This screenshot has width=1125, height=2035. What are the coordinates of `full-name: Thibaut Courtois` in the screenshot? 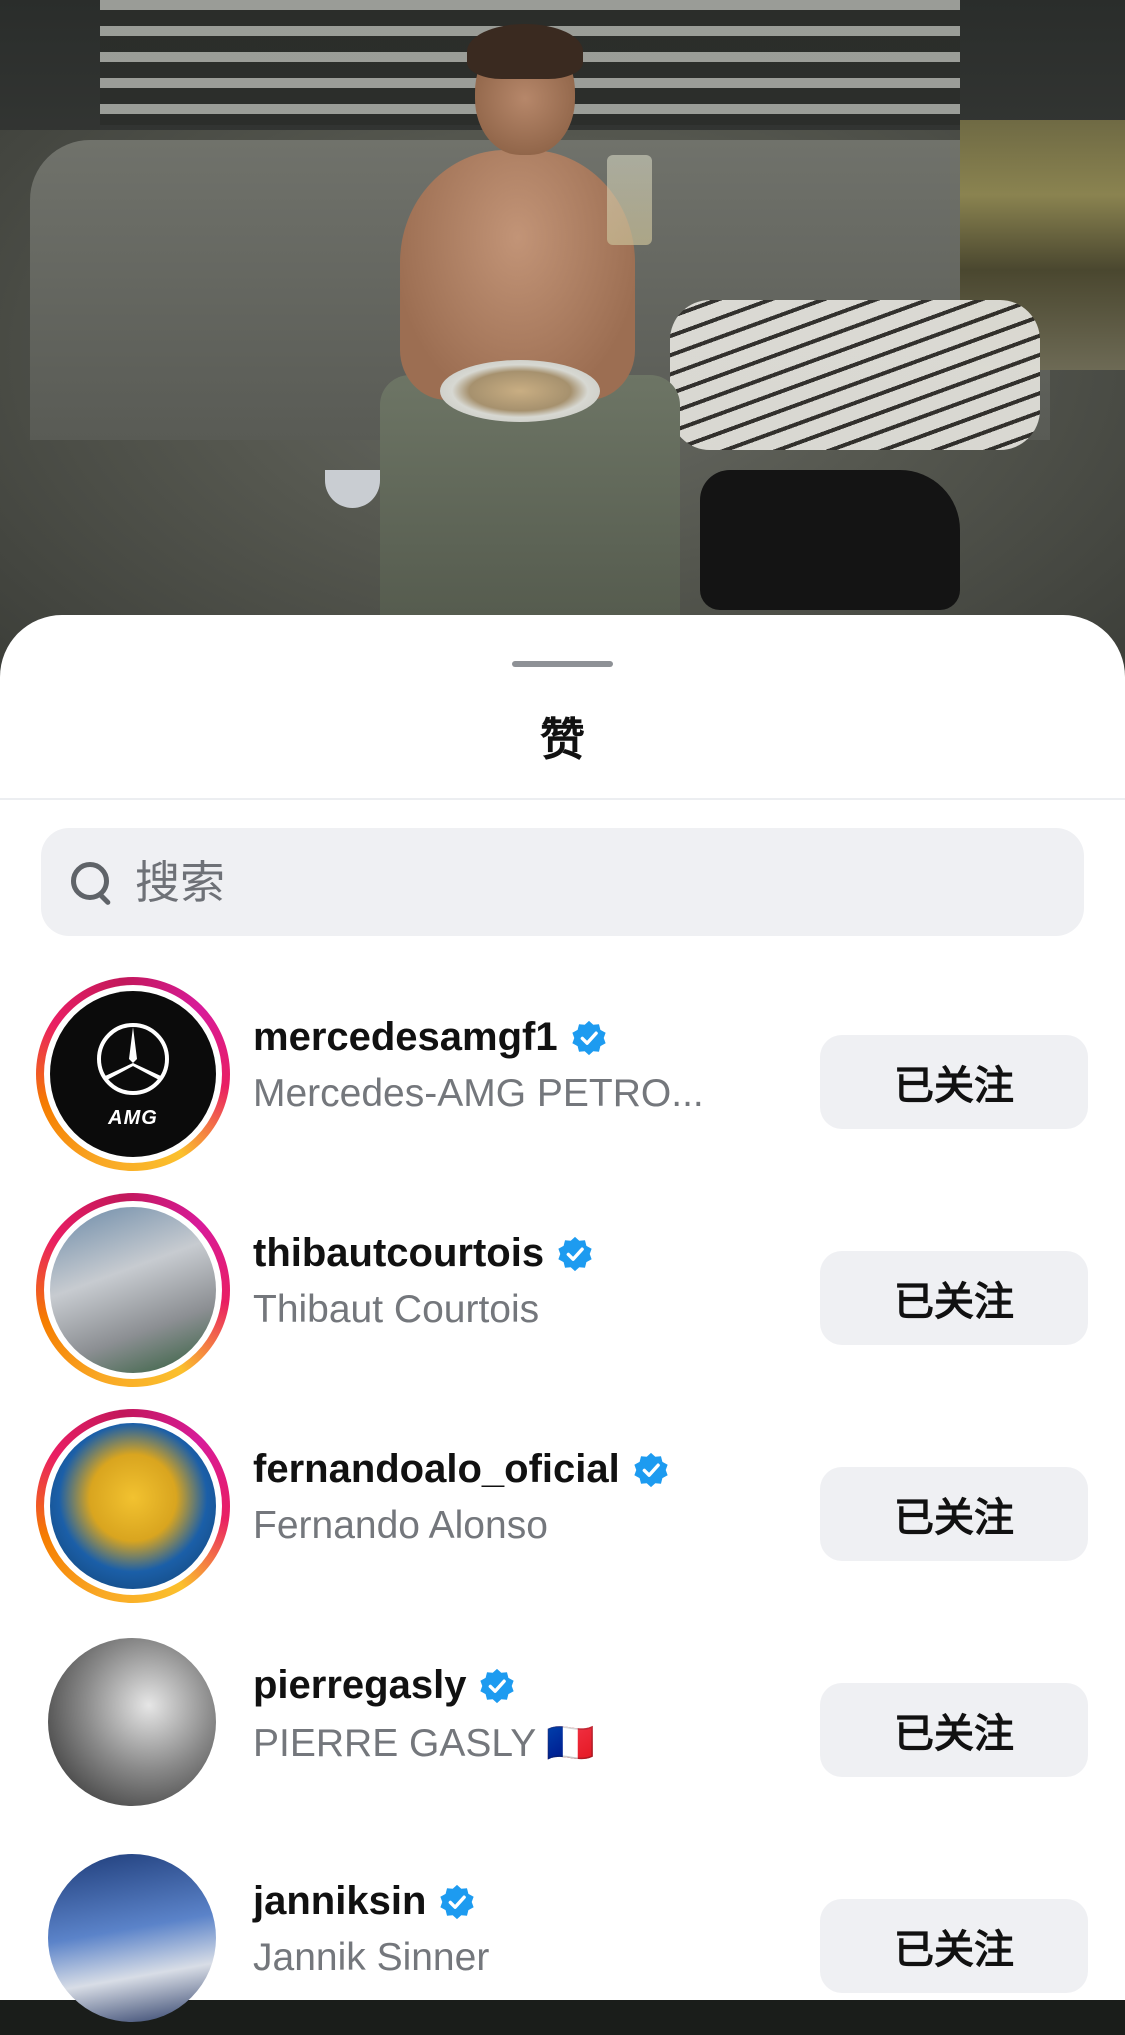 It's located at (396, 1309).